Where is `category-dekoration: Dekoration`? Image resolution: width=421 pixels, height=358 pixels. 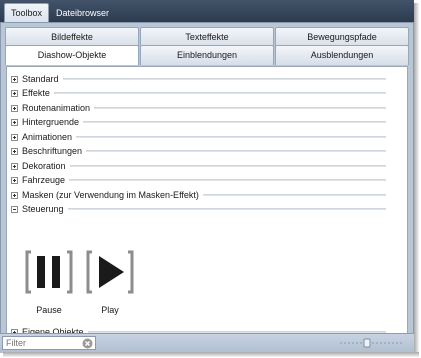
category-dekoration: Dekoration is located at coordinates (198, 166).